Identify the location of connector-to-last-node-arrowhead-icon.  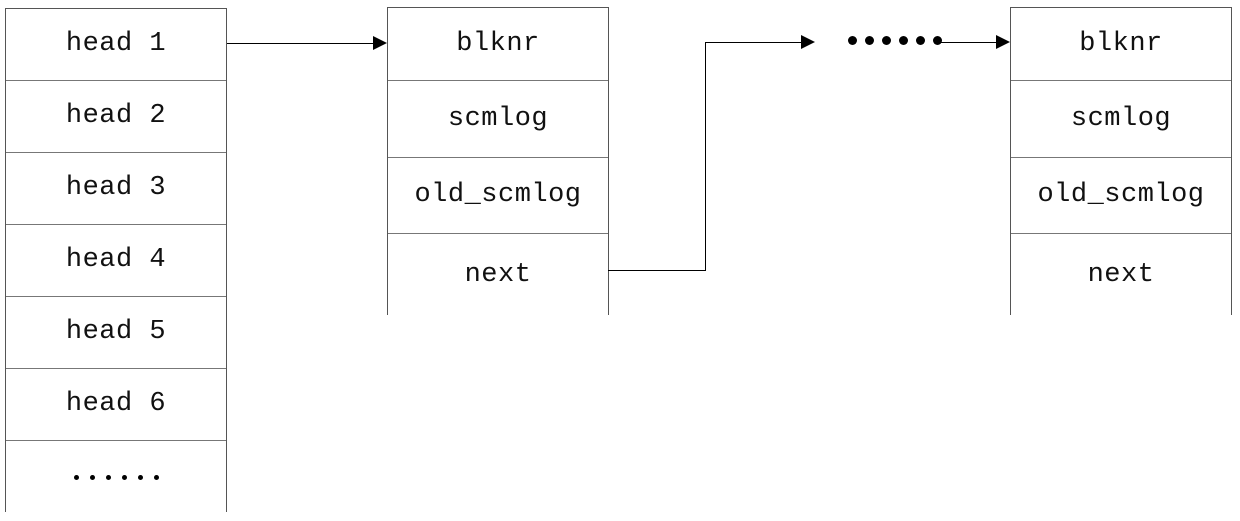
(1003, 42).